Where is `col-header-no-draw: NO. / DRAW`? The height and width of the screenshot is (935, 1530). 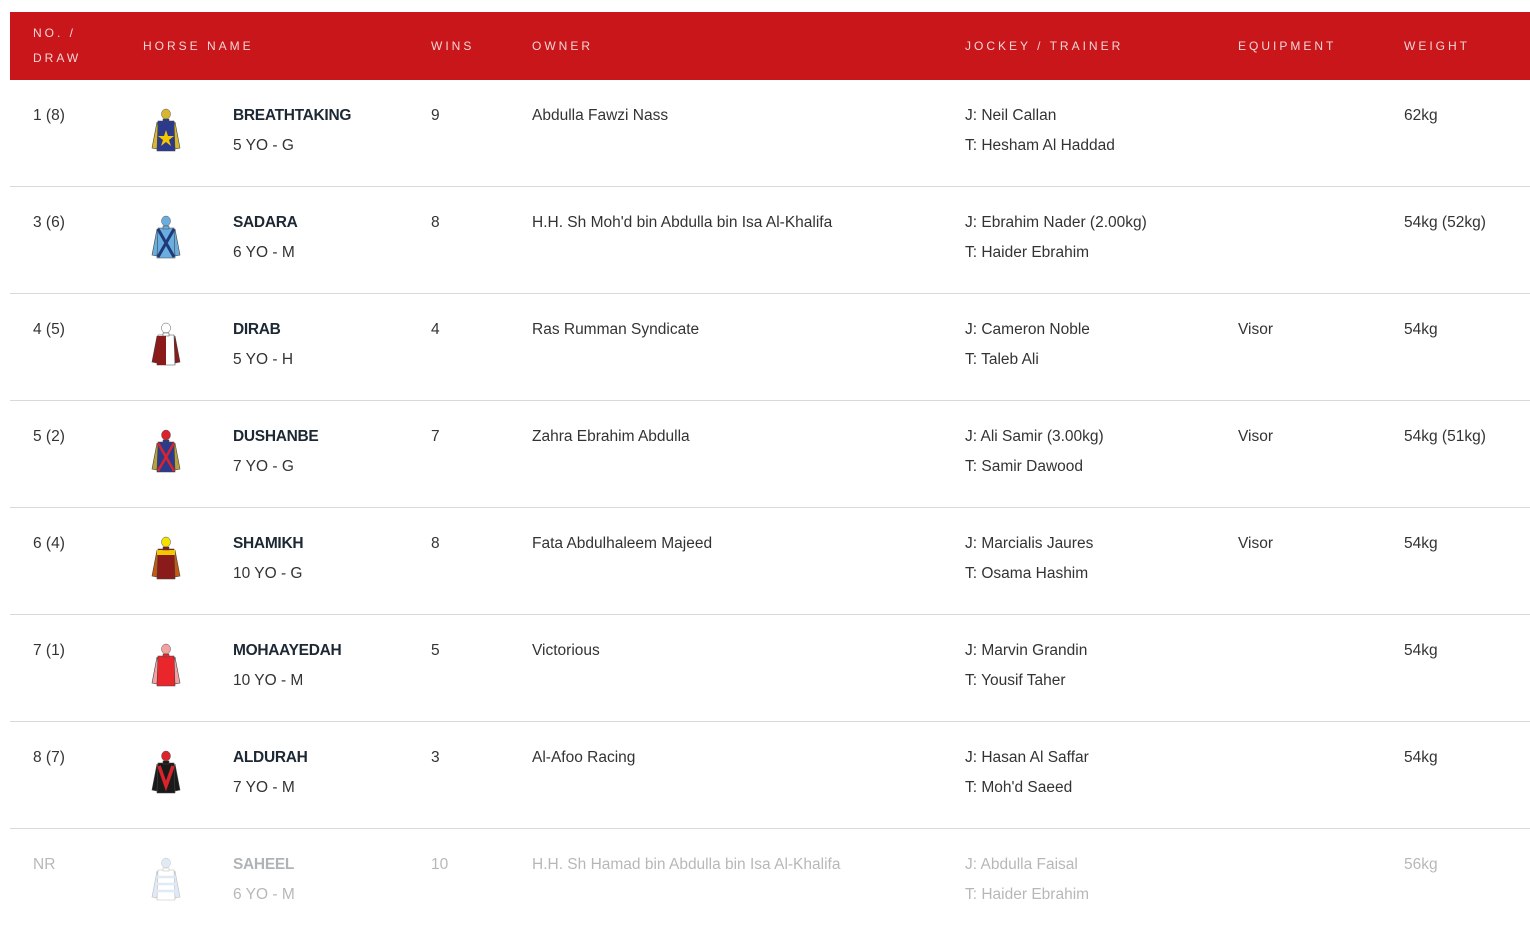 col-header-no-draw: NO. / DRAW is located at coordinates (57, 46).